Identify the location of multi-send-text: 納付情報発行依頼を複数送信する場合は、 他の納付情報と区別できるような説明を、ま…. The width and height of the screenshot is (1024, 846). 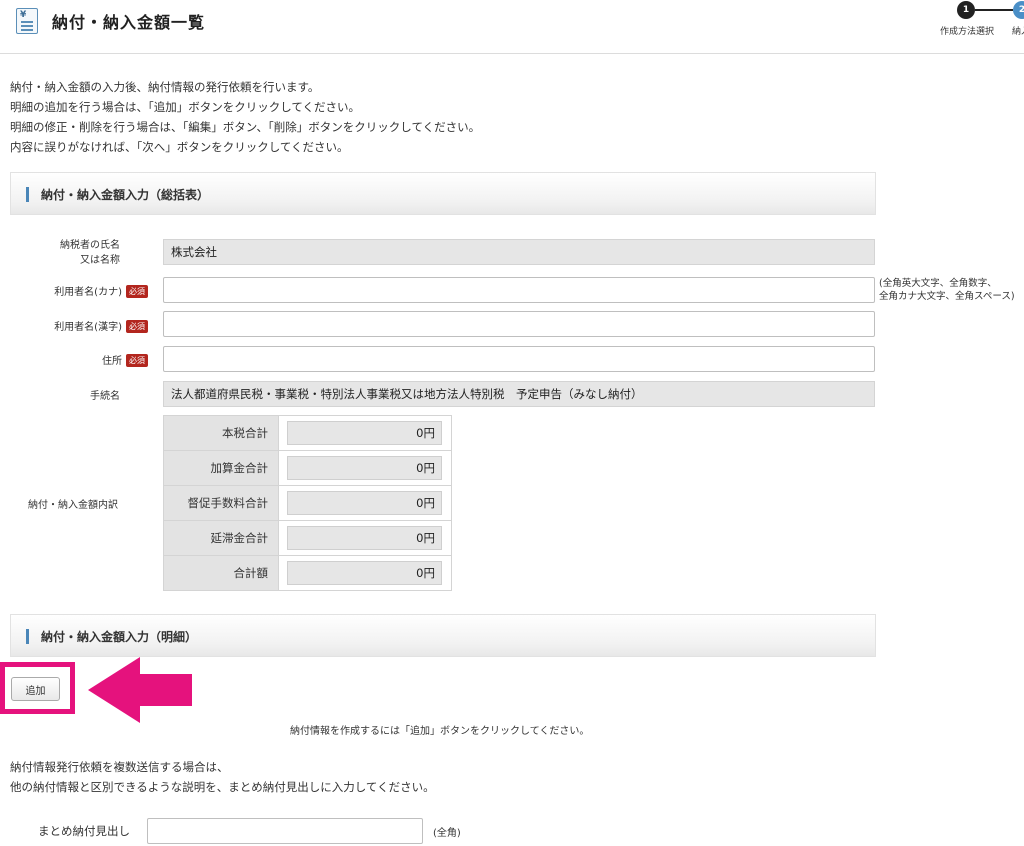
(222, 777).